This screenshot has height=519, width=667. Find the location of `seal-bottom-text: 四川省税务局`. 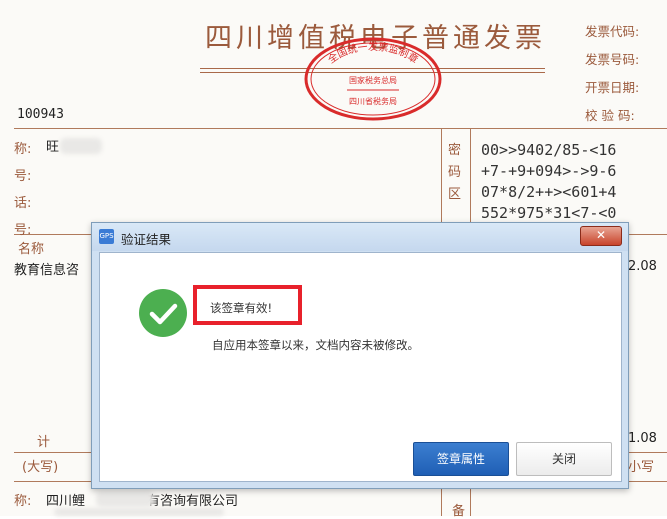

seal-bottom-text: 四川省税务局 is located at coordinates (373, 101).